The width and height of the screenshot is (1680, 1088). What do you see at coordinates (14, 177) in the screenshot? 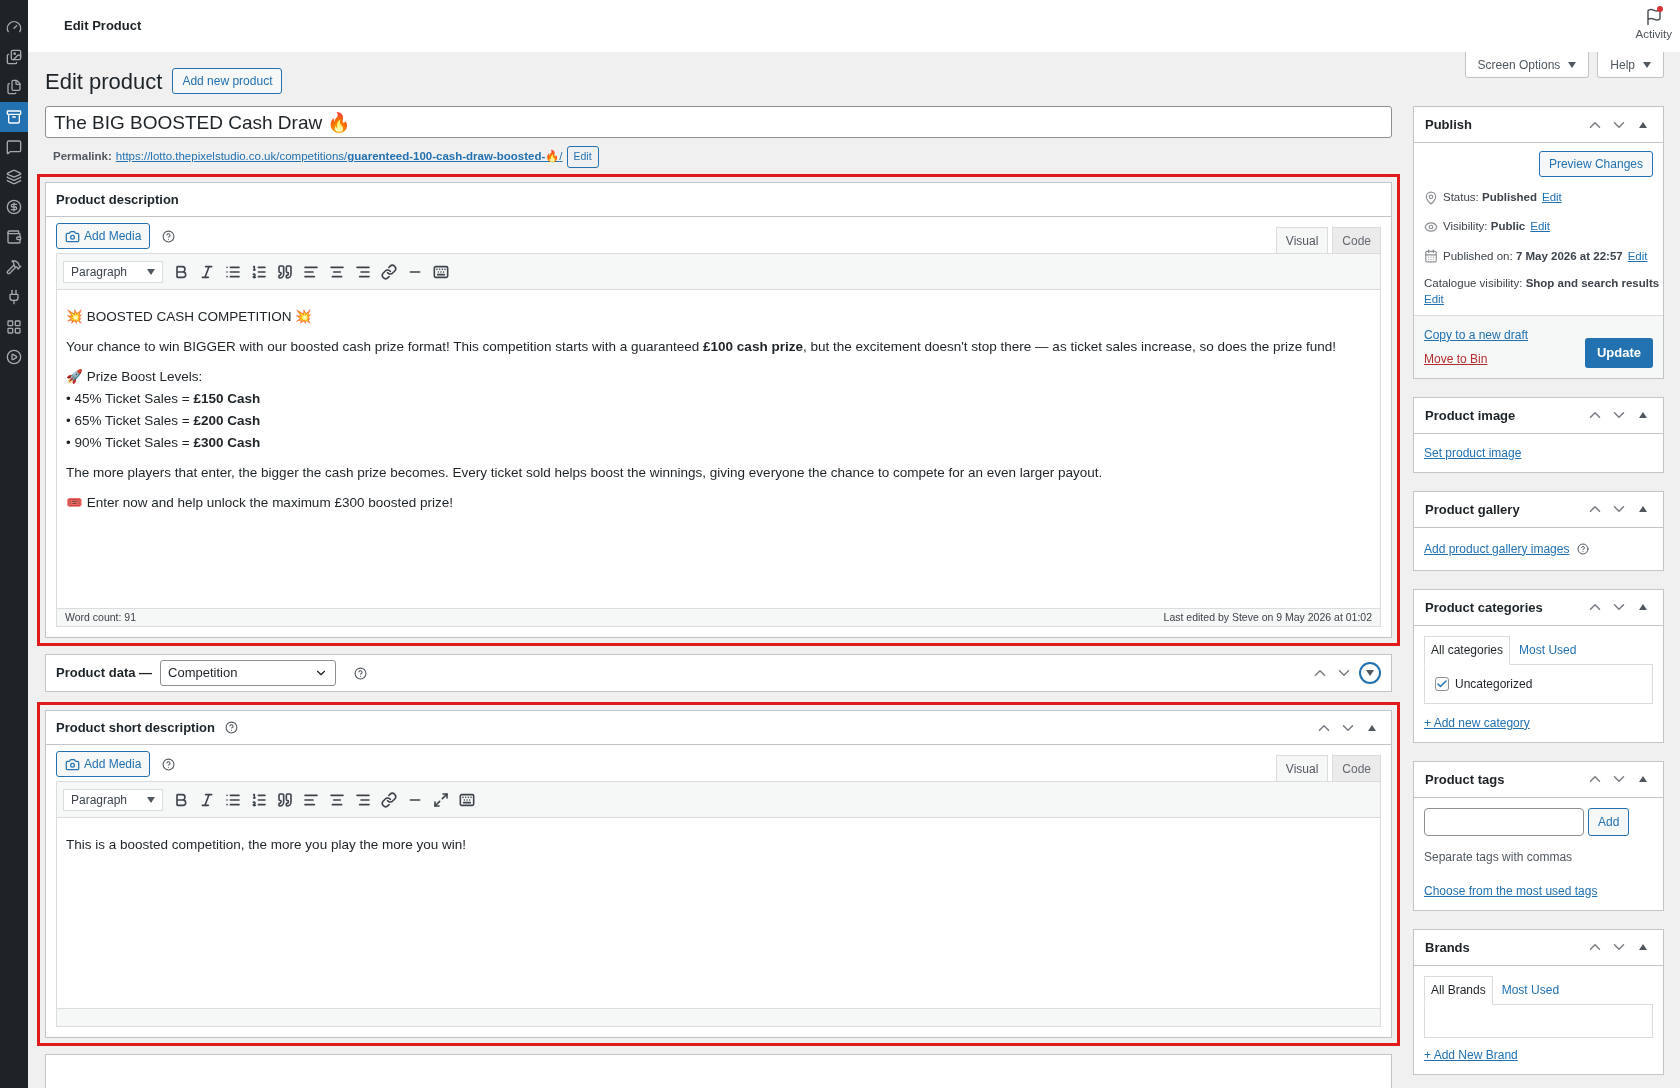
I see `layers-icon` at bounding box center [14, 177].